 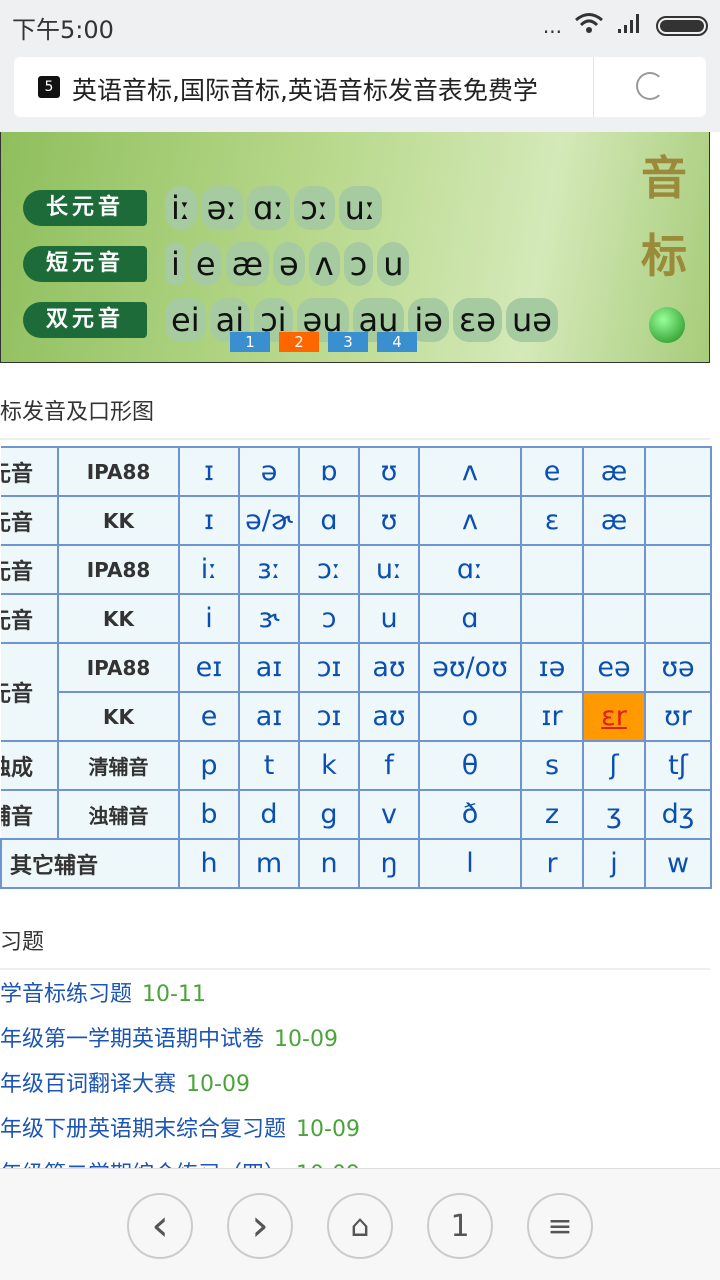 I want to click on phonetic-cell: f, so click(x=389, y=765).